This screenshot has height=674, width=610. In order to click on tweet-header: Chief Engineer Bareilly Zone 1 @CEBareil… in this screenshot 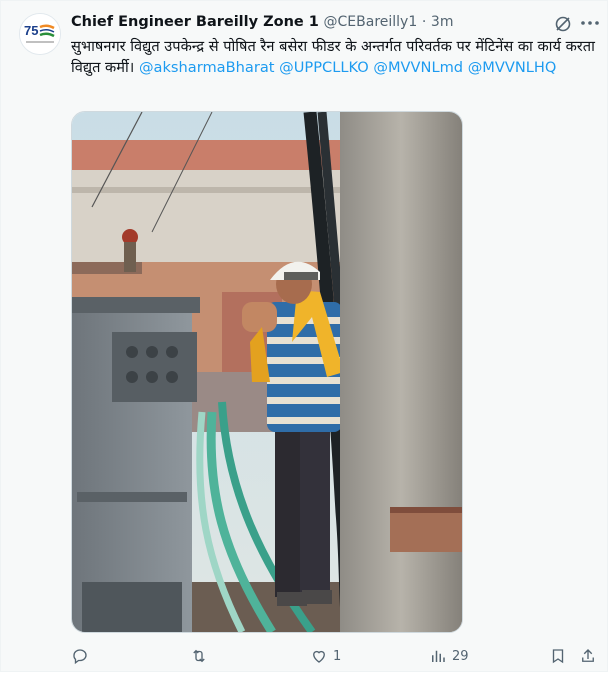, I will do `click(309, 24)`.